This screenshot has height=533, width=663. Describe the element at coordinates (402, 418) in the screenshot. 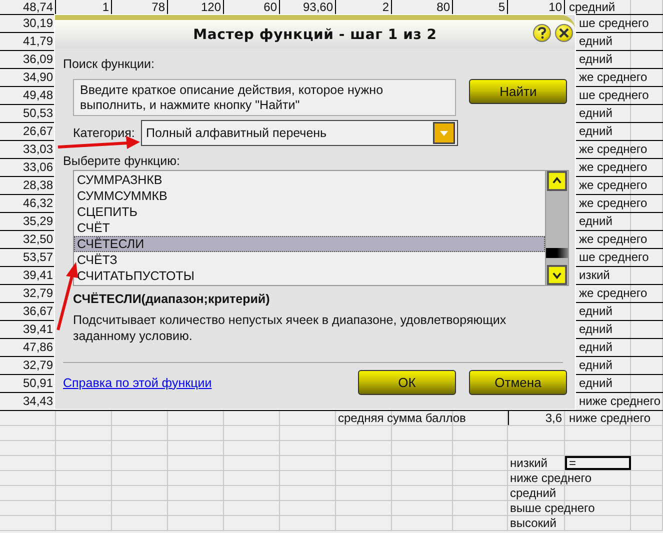

I see `table-cell: средняя сумма баллов` at that location.